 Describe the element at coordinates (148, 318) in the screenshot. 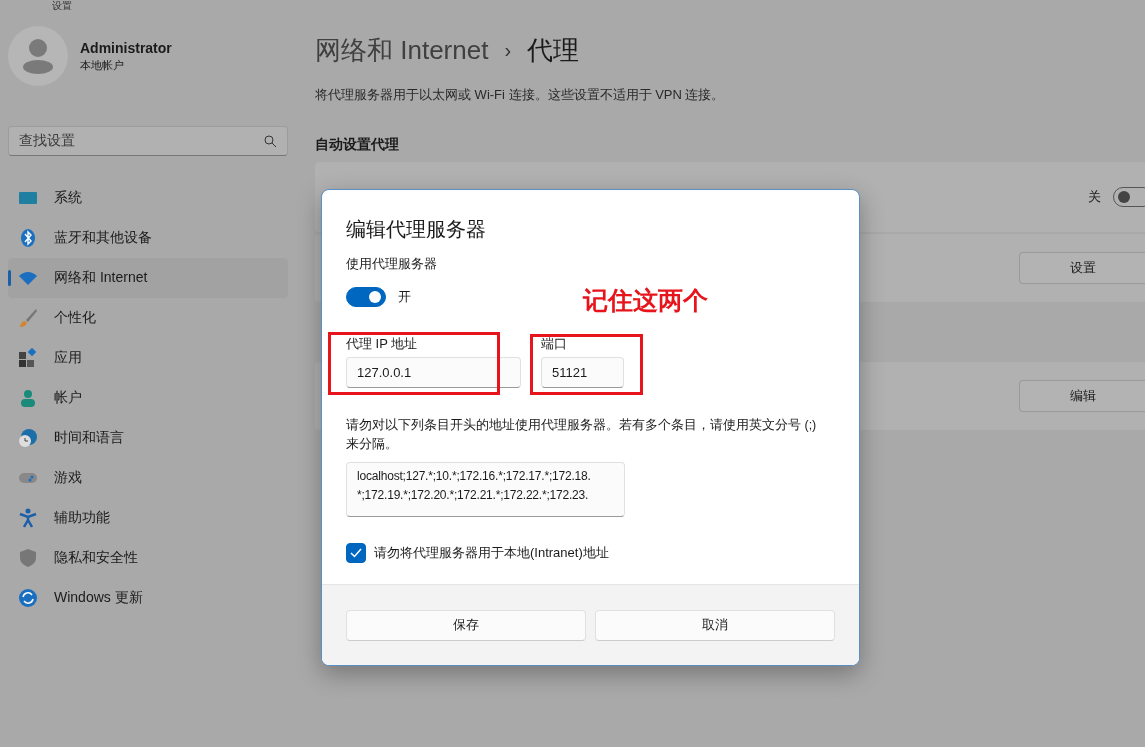

I see `sidebar-item: 个性化` at that location.